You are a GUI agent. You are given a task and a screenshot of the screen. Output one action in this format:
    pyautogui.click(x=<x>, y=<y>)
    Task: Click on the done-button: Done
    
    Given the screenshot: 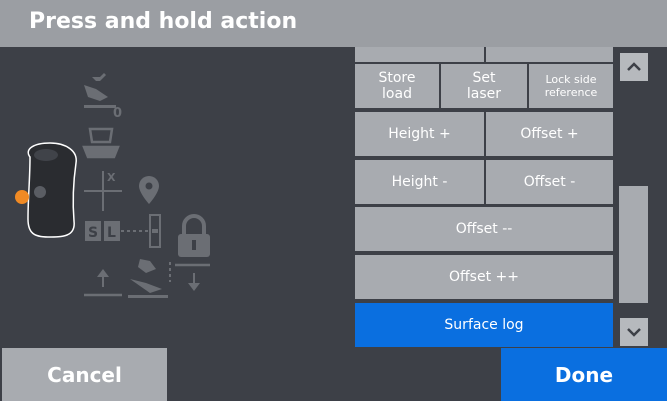 What is the action you would take?
    pyautogui.click(x=584, y=374)
    